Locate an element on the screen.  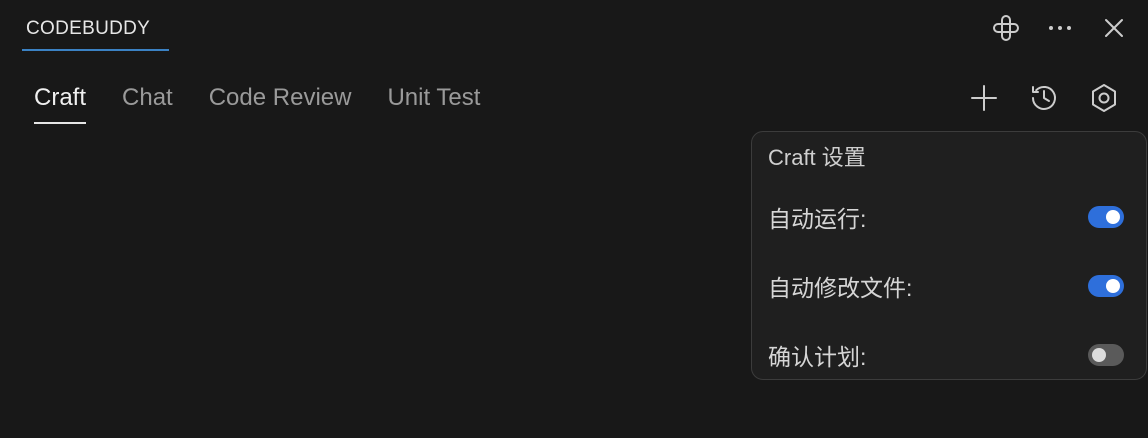
setting-label: 确认计划: is located at coordinates (817, 357).